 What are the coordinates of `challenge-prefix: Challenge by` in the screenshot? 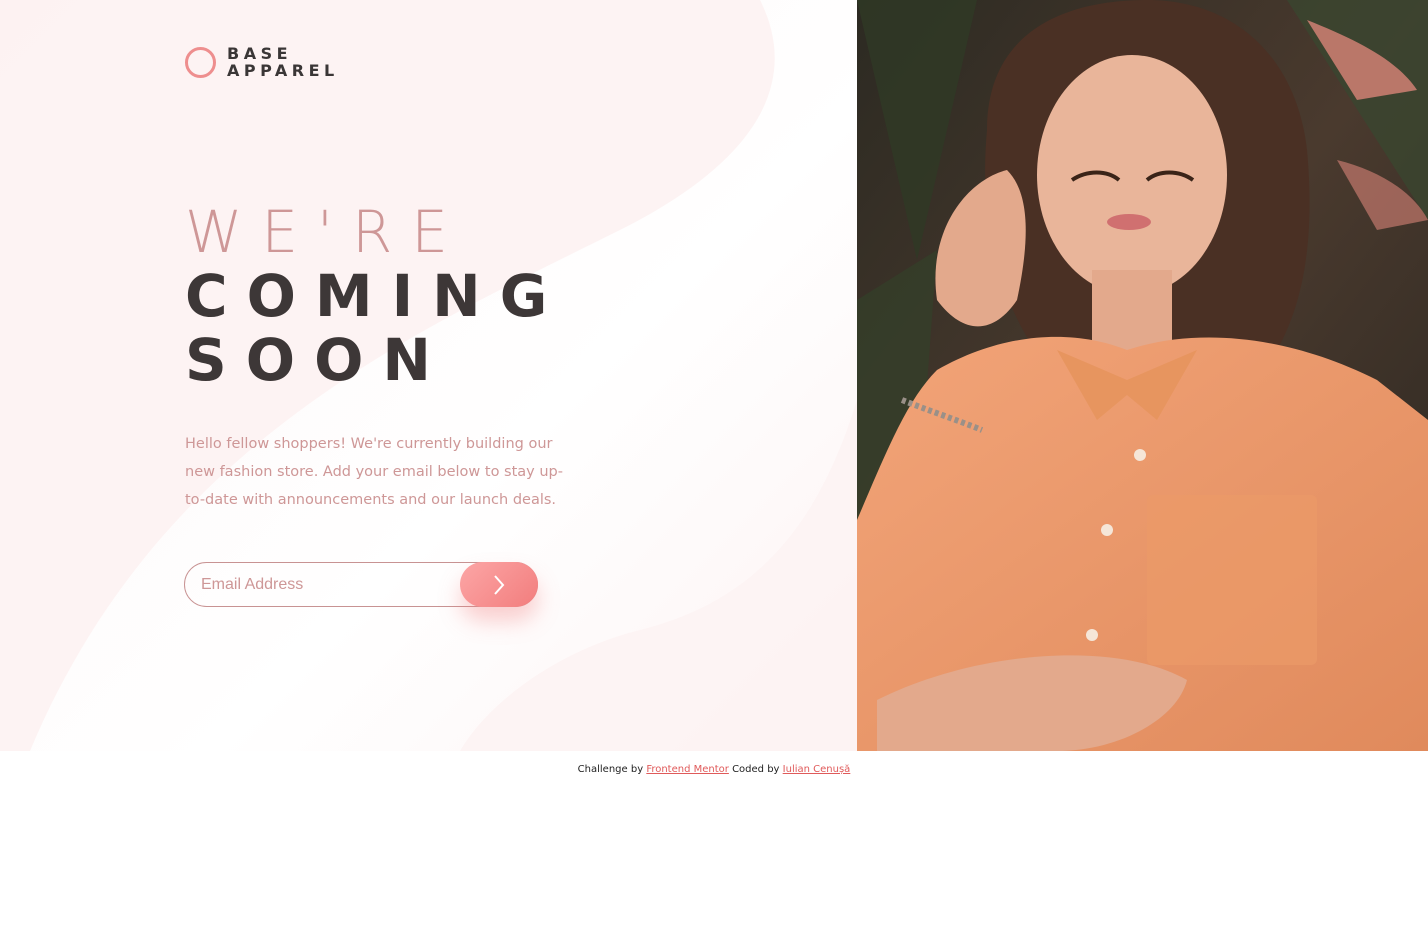 It's located at (610, 769).